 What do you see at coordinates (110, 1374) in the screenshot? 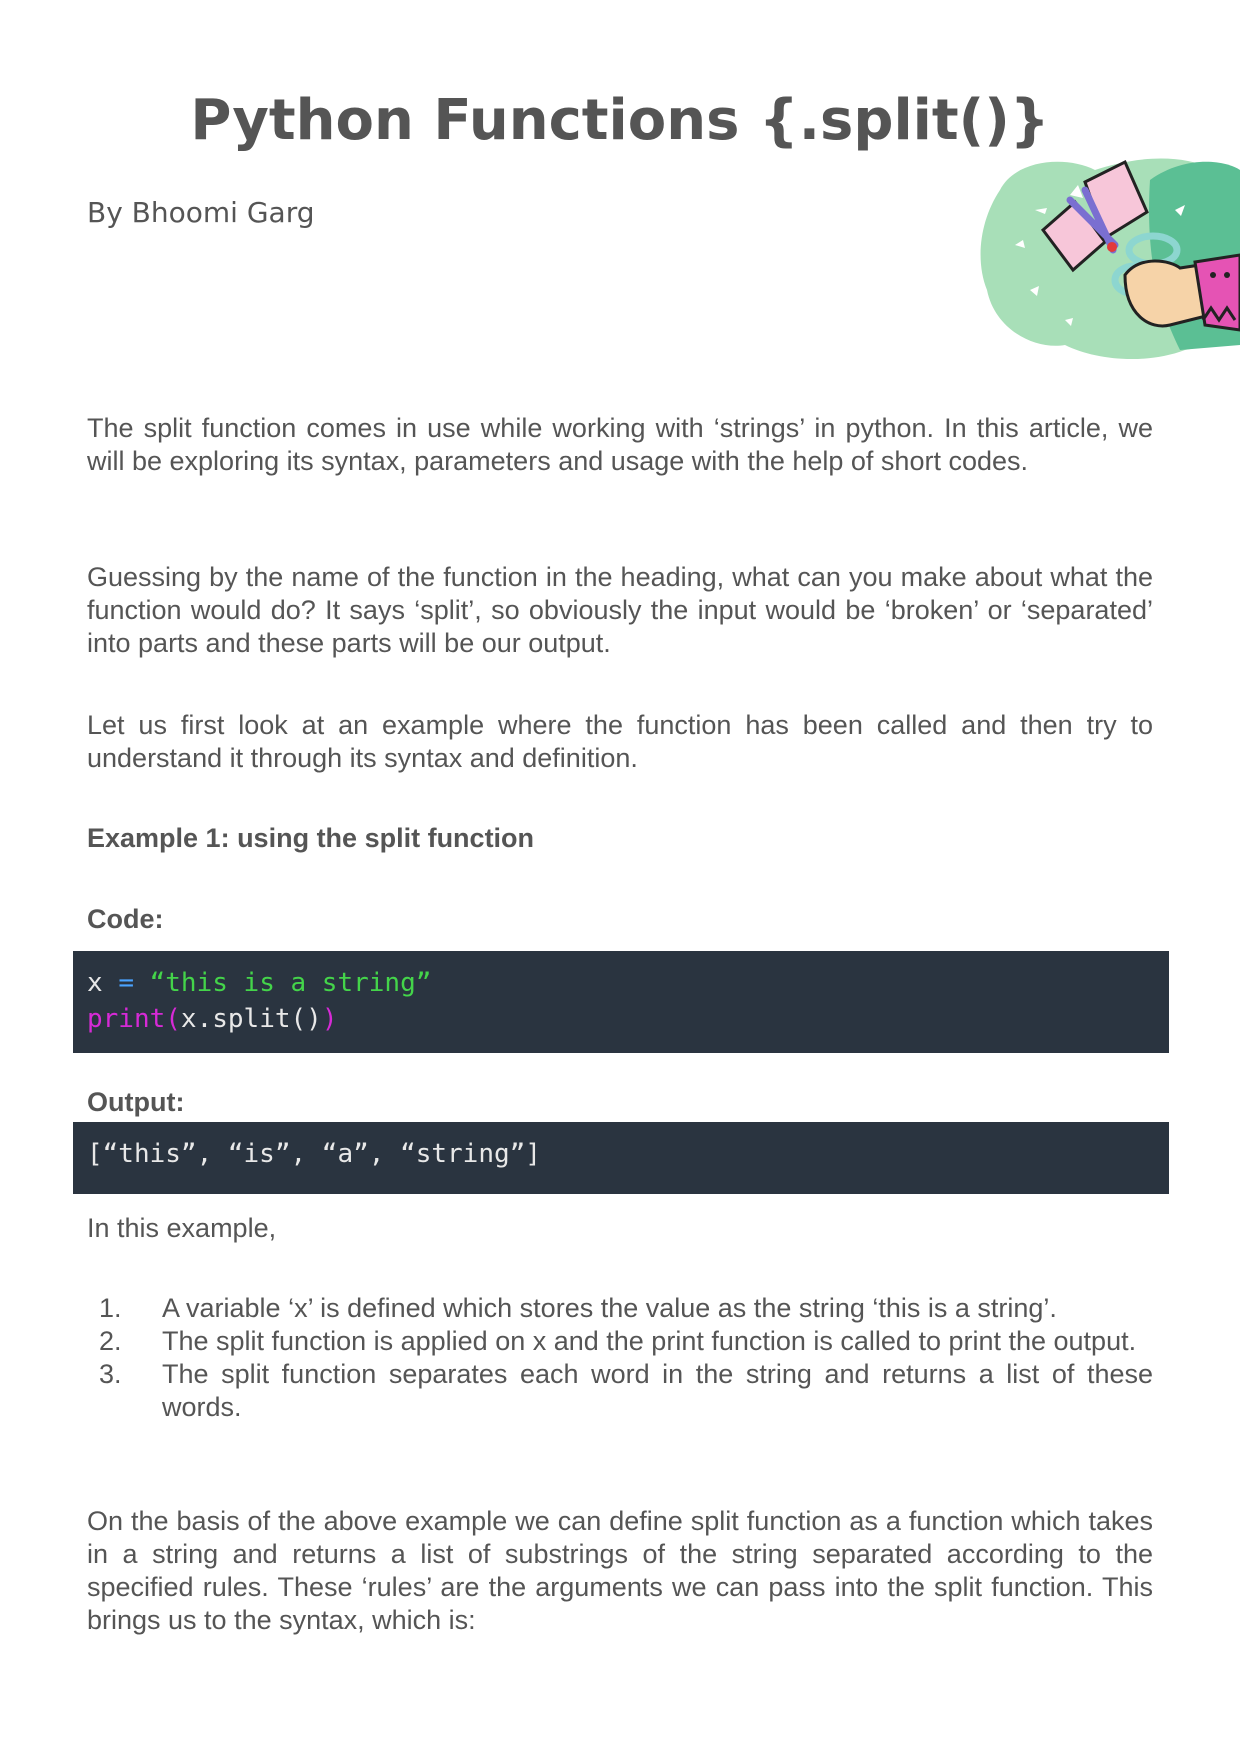
I see `list-number: 3.` at bounding box center [110, 1374].